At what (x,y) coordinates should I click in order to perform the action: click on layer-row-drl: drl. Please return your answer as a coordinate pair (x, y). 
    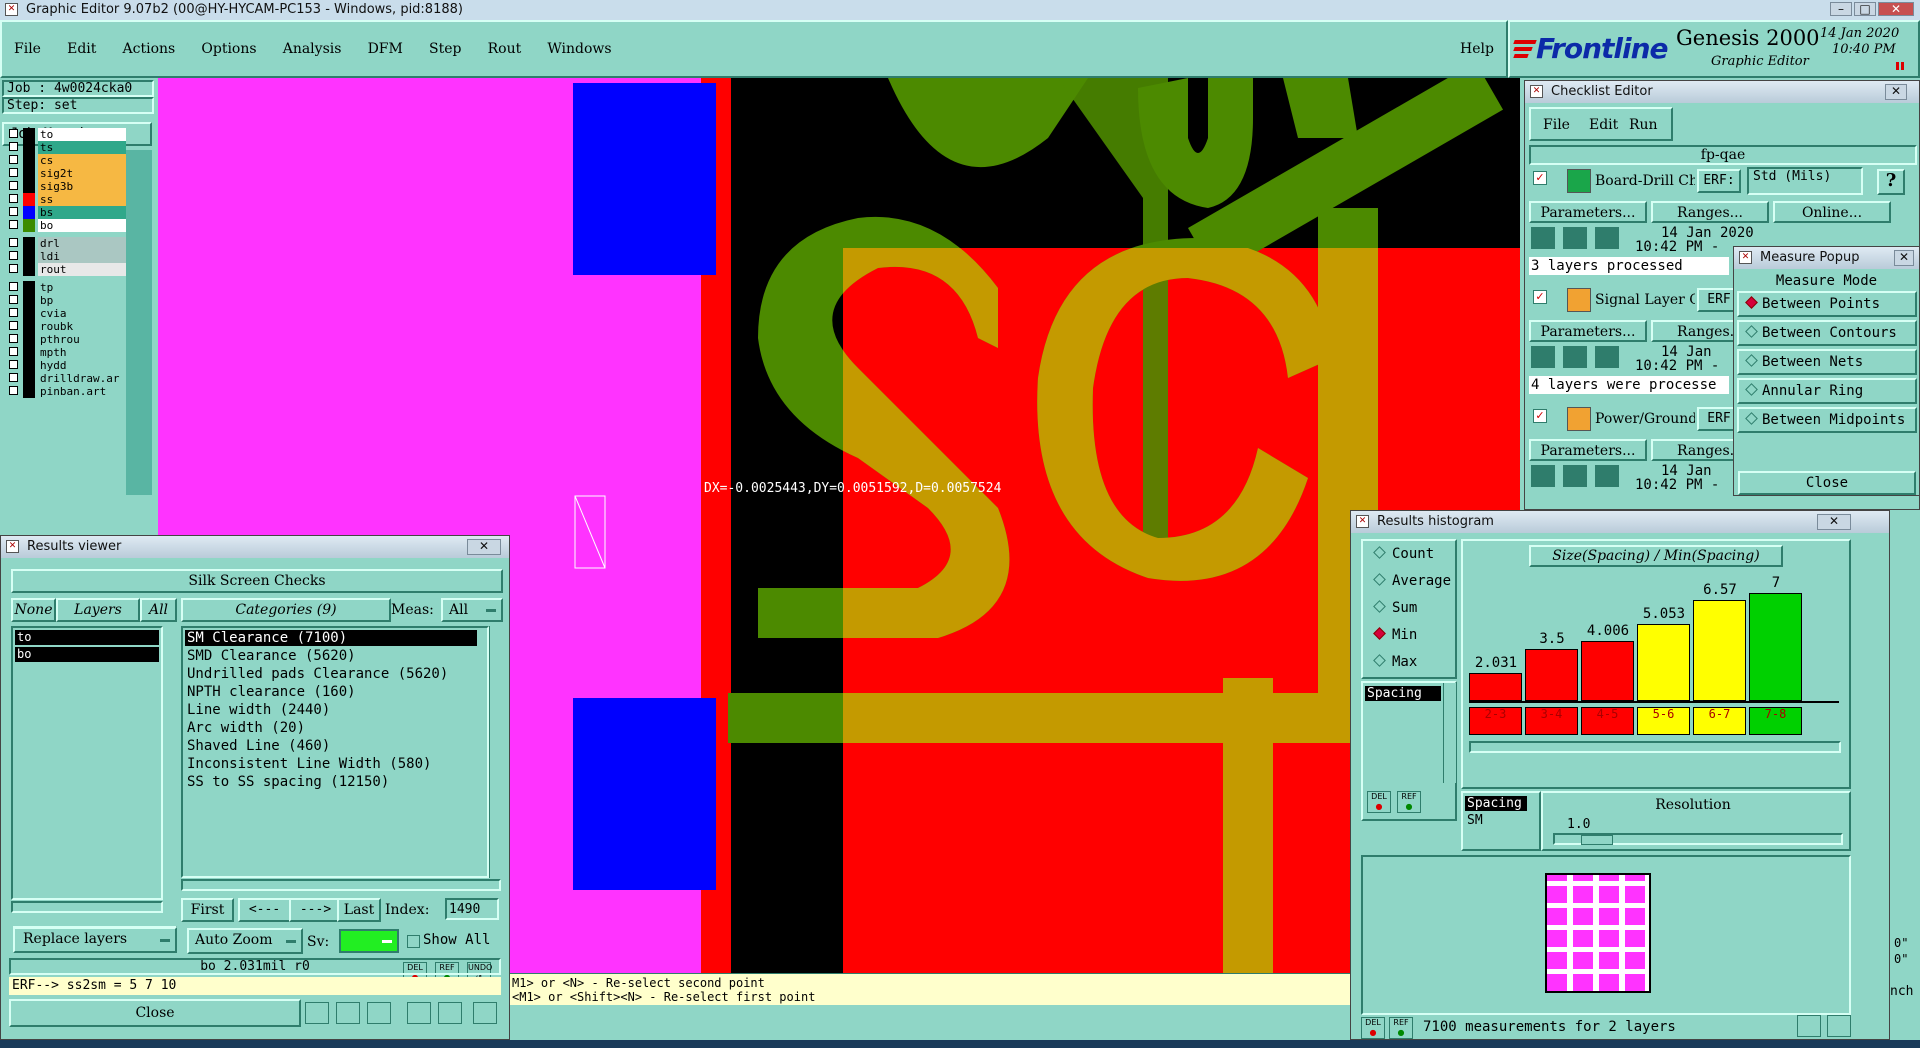
    Looking at the image, I should click on (66, 243).